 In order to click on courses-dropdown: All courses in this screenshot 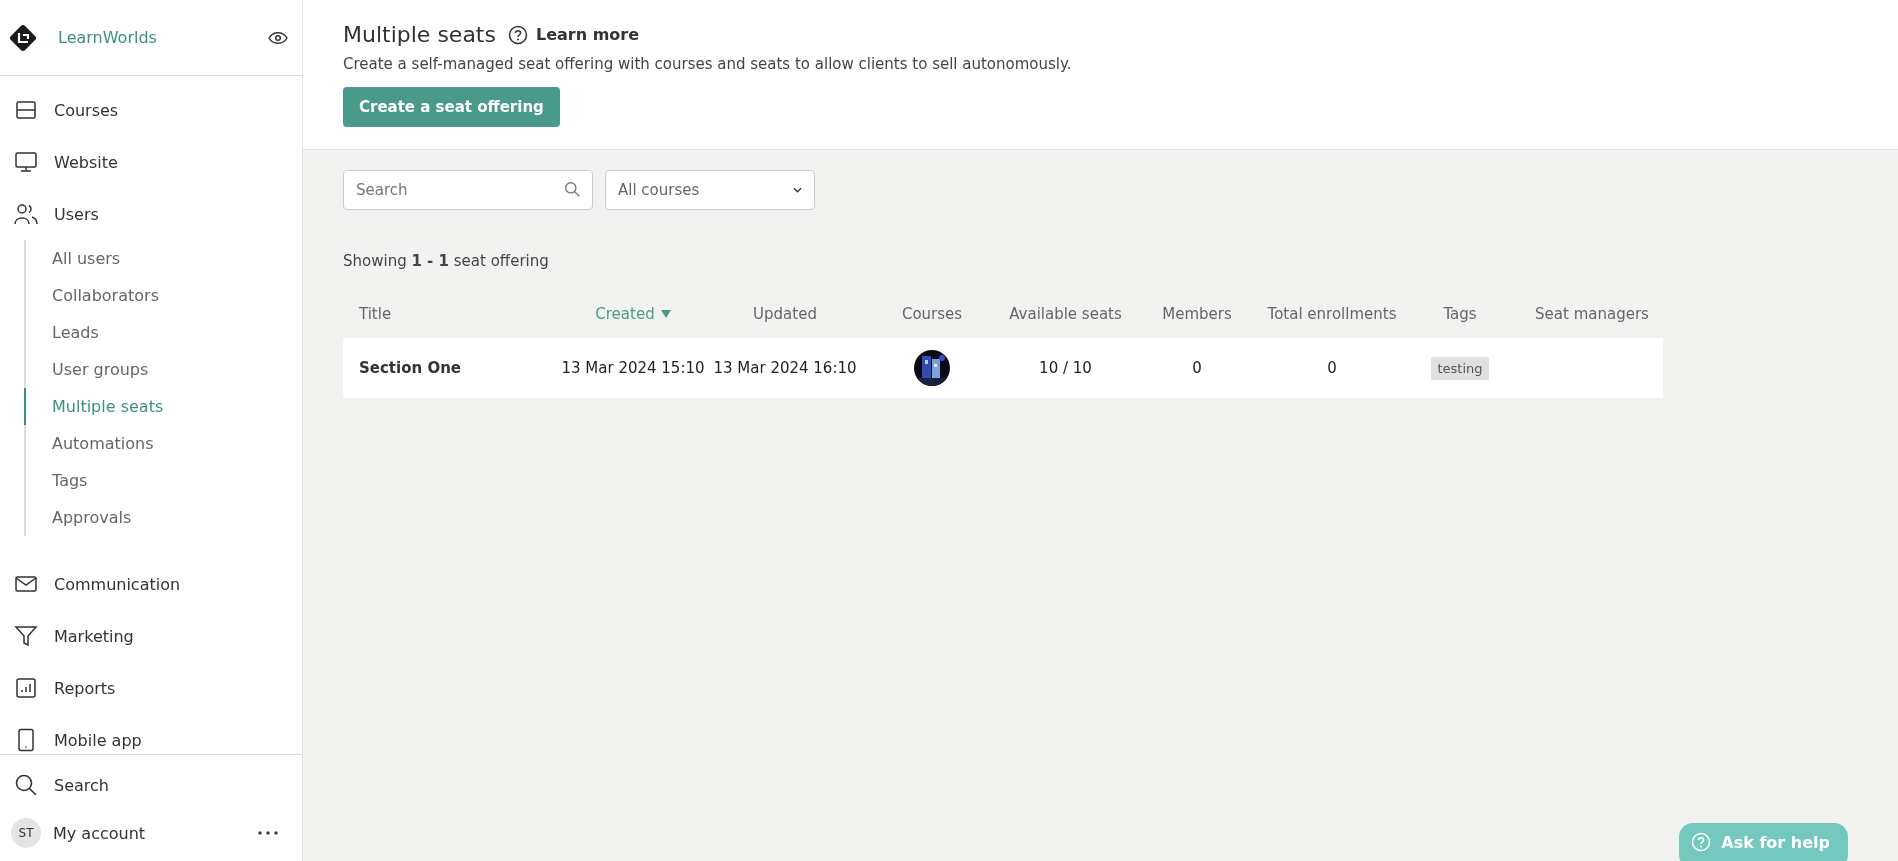, I will do `click(710, 190)`.